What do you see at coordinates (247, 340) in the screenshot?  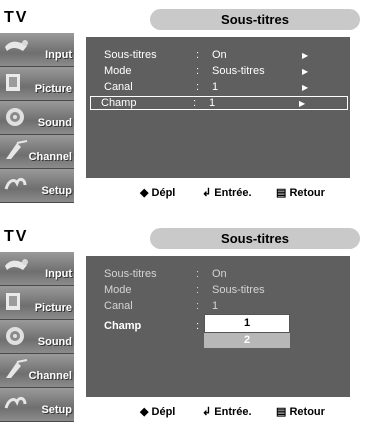 I see `dropdown-option: 2` at bounding box center [247, 340].